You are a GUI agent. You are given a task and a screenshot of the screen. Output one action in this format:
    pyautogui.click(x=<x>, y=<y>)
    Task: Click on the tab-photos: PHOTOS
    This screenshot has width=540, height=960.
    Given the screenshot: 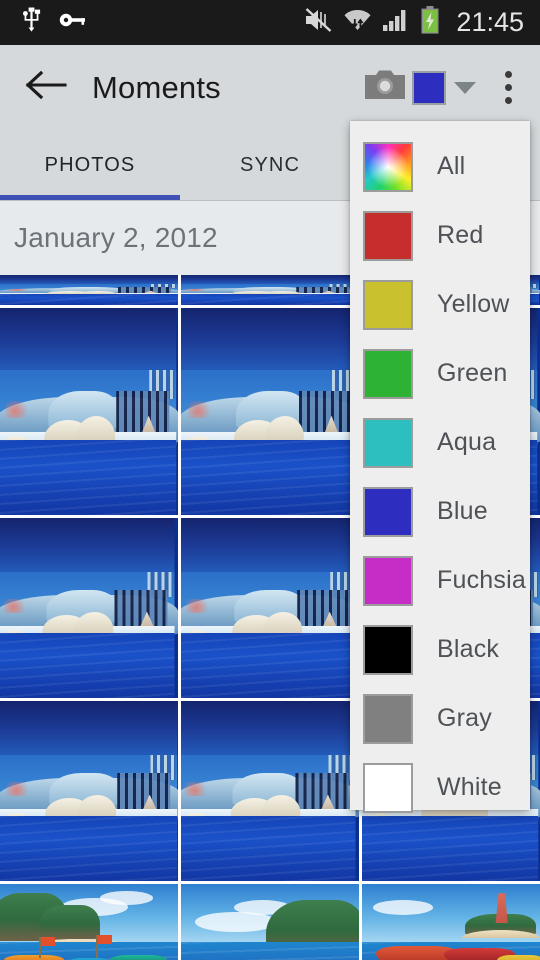 What is the action you would take?
    pyautogui.click(x=90, y=165)
    